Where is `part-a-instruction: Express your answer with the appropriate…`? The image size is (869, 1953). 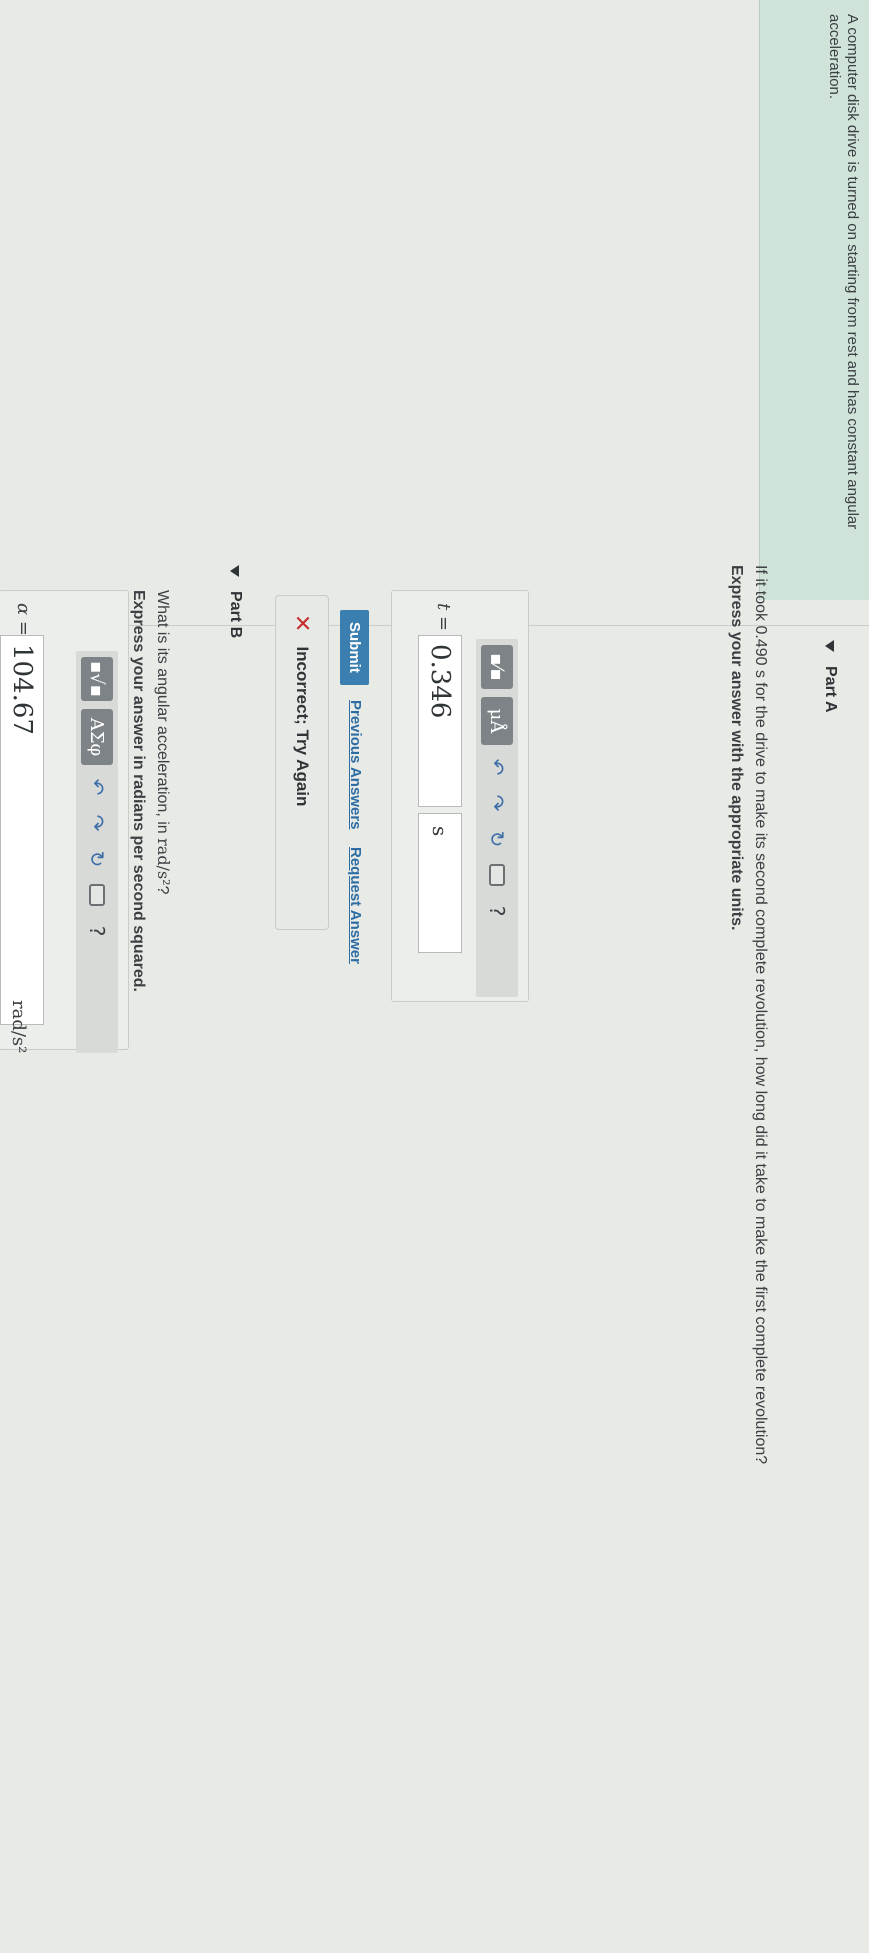 part-a-instruction: Express your answer with the appropriate… is located at coordinates (736, 748).